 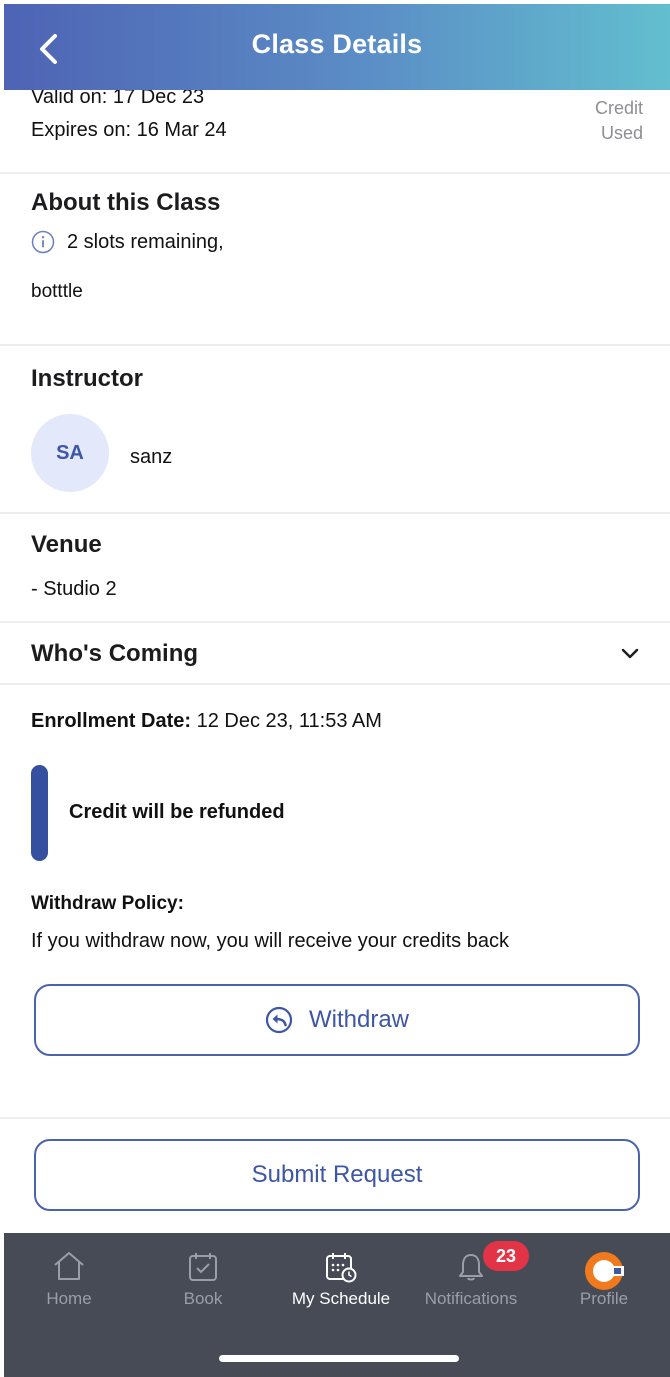 What do you see at coordinates (506, 1256) in the screenshot?
I see `notification-badge: 23` at bounding box center [506, 1256].